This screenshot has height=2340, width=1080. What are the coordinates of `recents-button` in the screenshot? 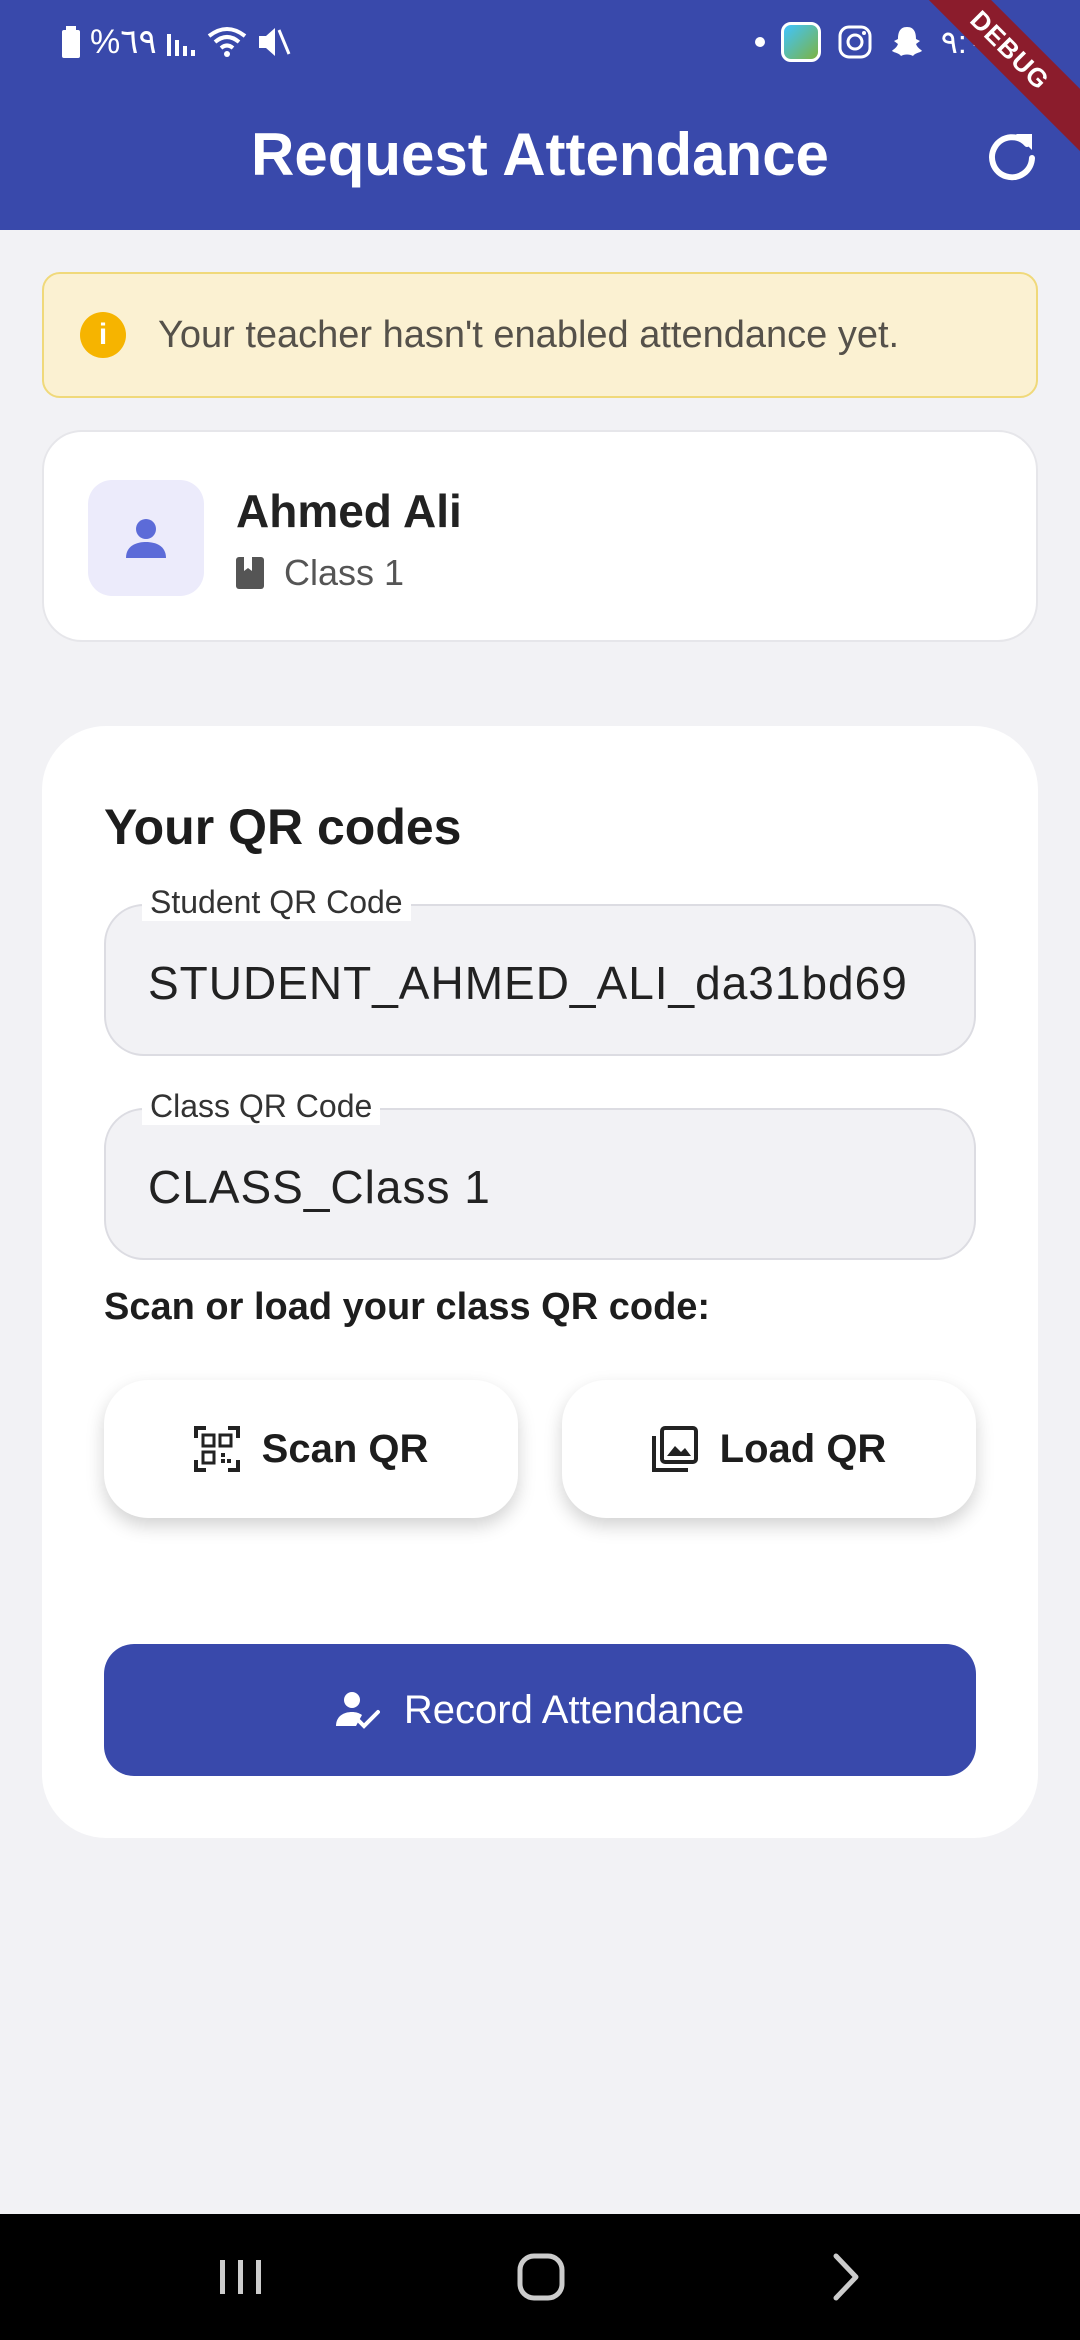 It's located at (241, 2277).